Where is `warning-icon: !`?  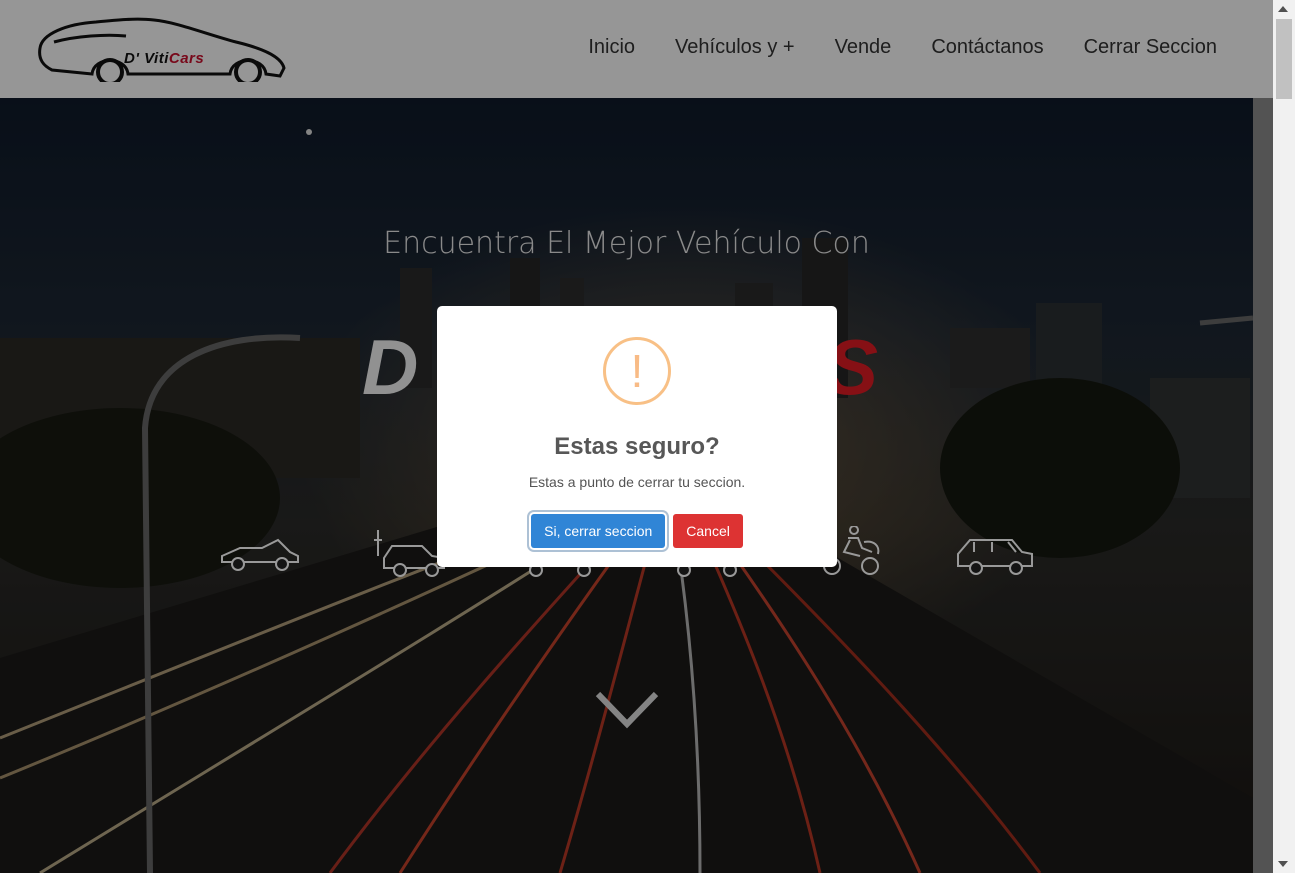 warning-icon: ! is located at coordinates (637, 371).